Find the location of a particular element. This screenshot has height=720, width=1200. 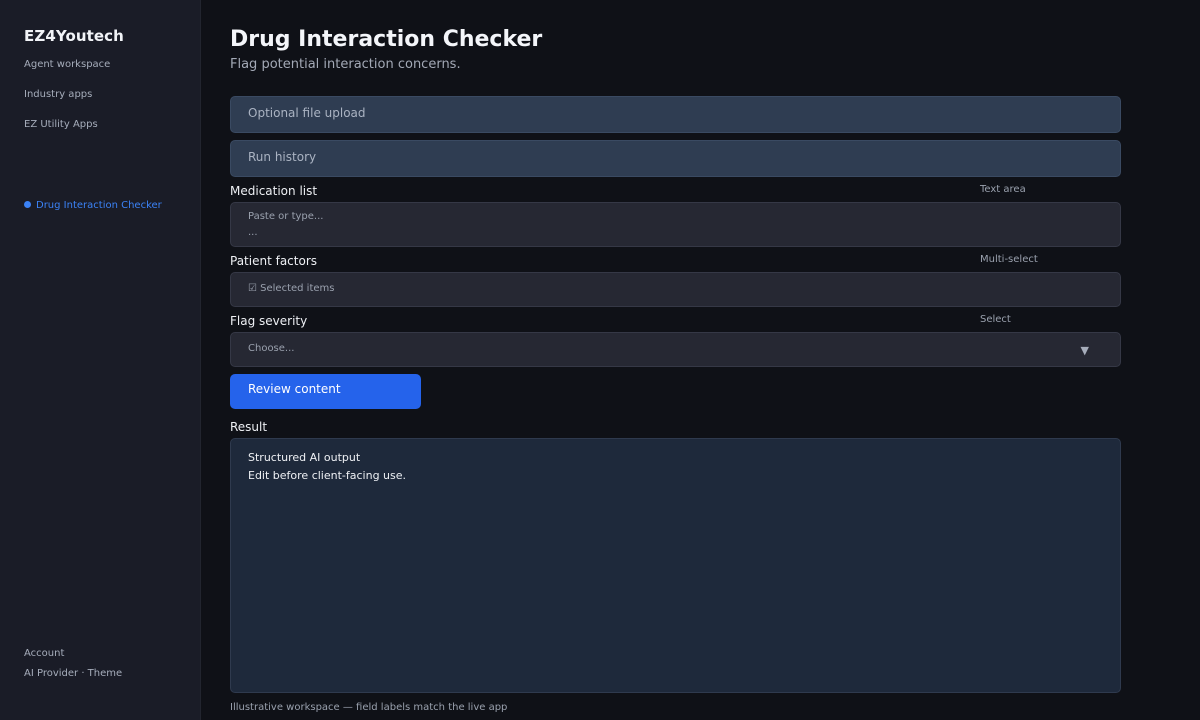

flag-severity-select: Choose... ▼ is located at coordinates (675, 349).